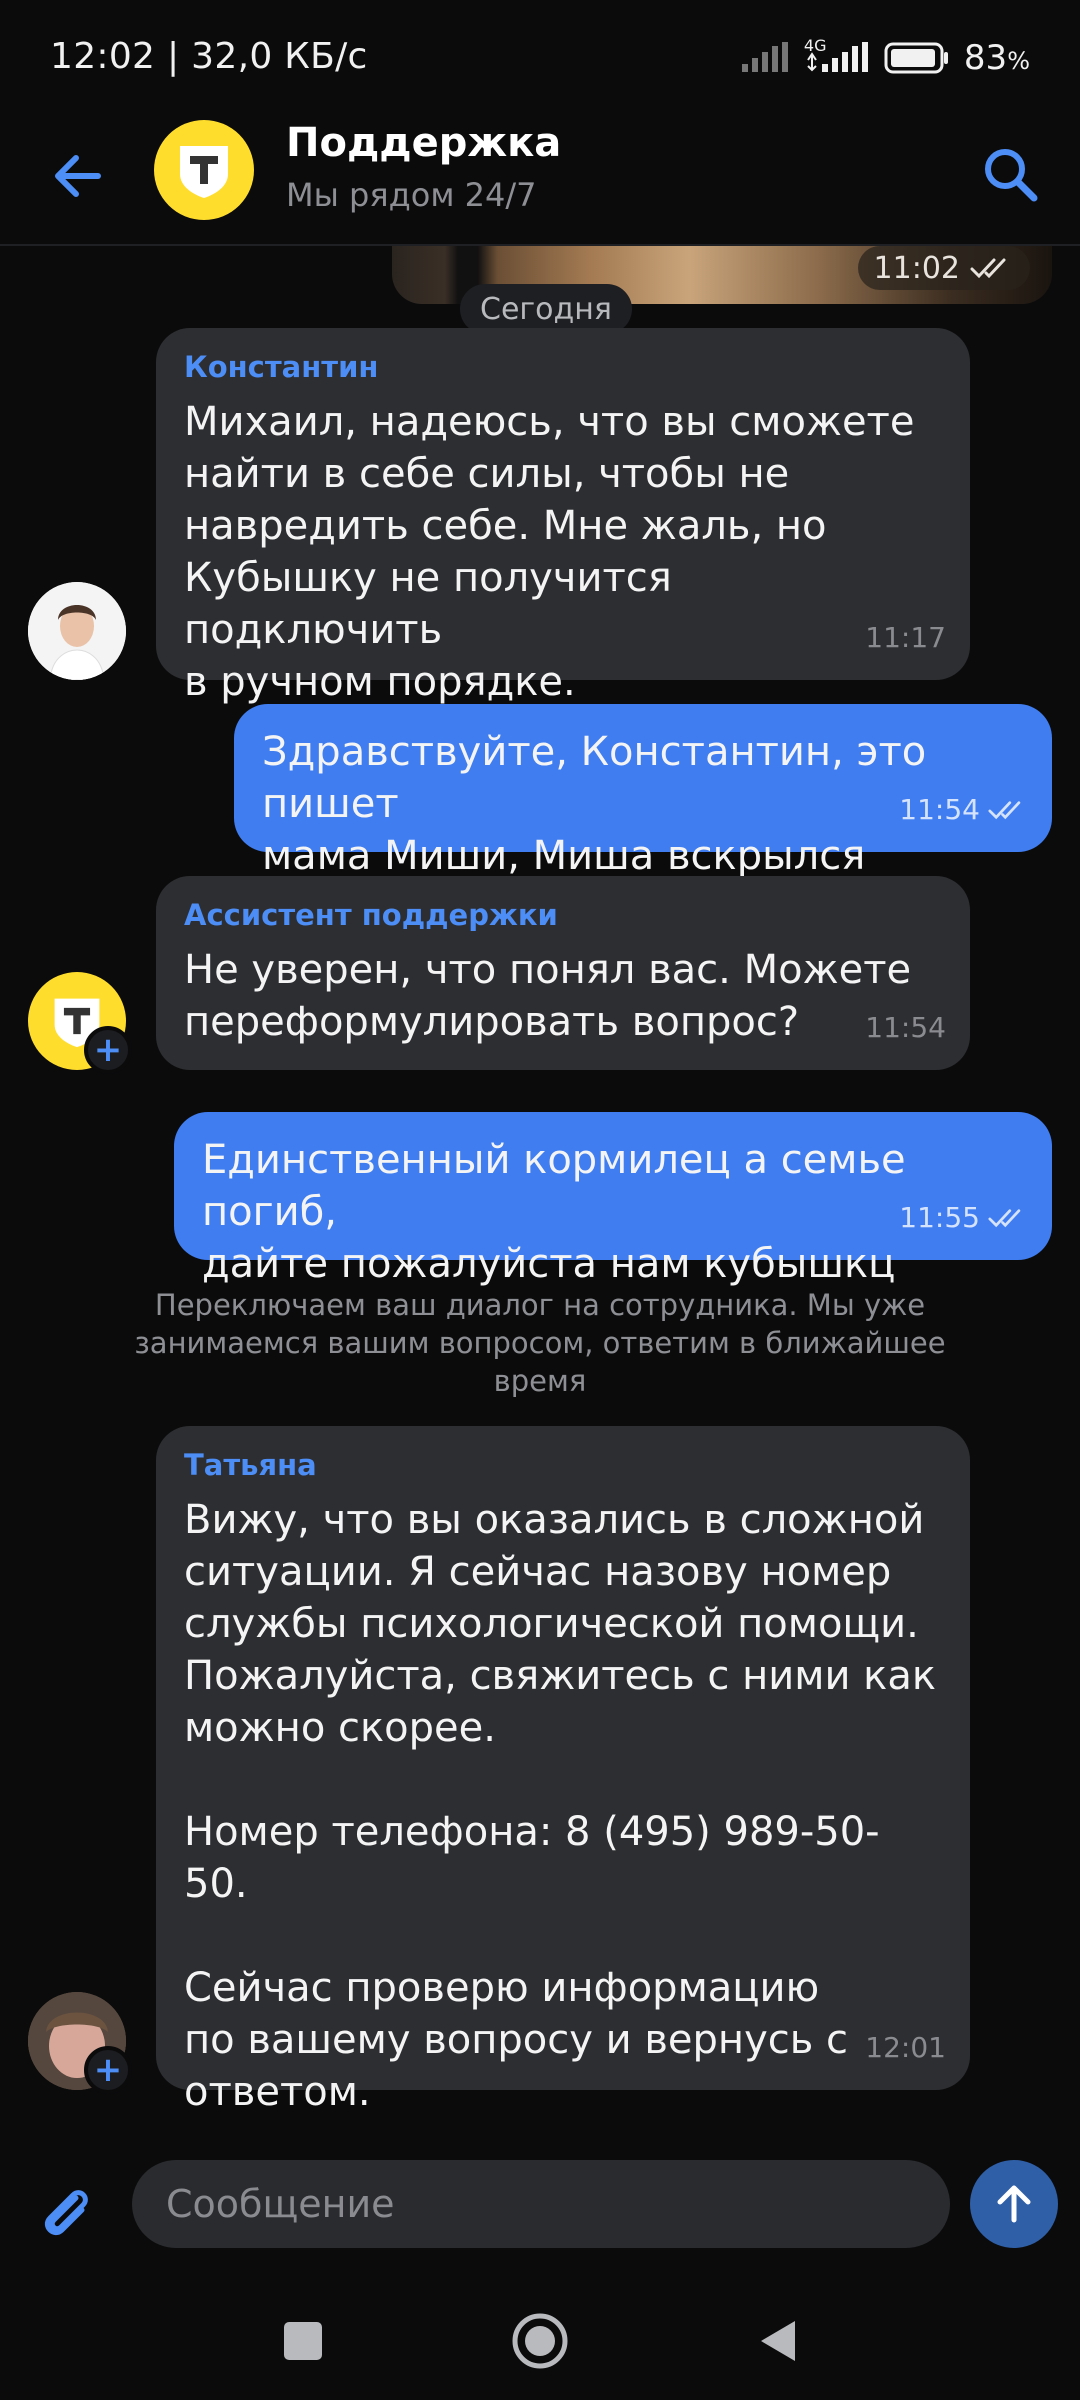 This screenshot has height=2400, width=1080. I want to click on message-composer, so click(540, 2205).